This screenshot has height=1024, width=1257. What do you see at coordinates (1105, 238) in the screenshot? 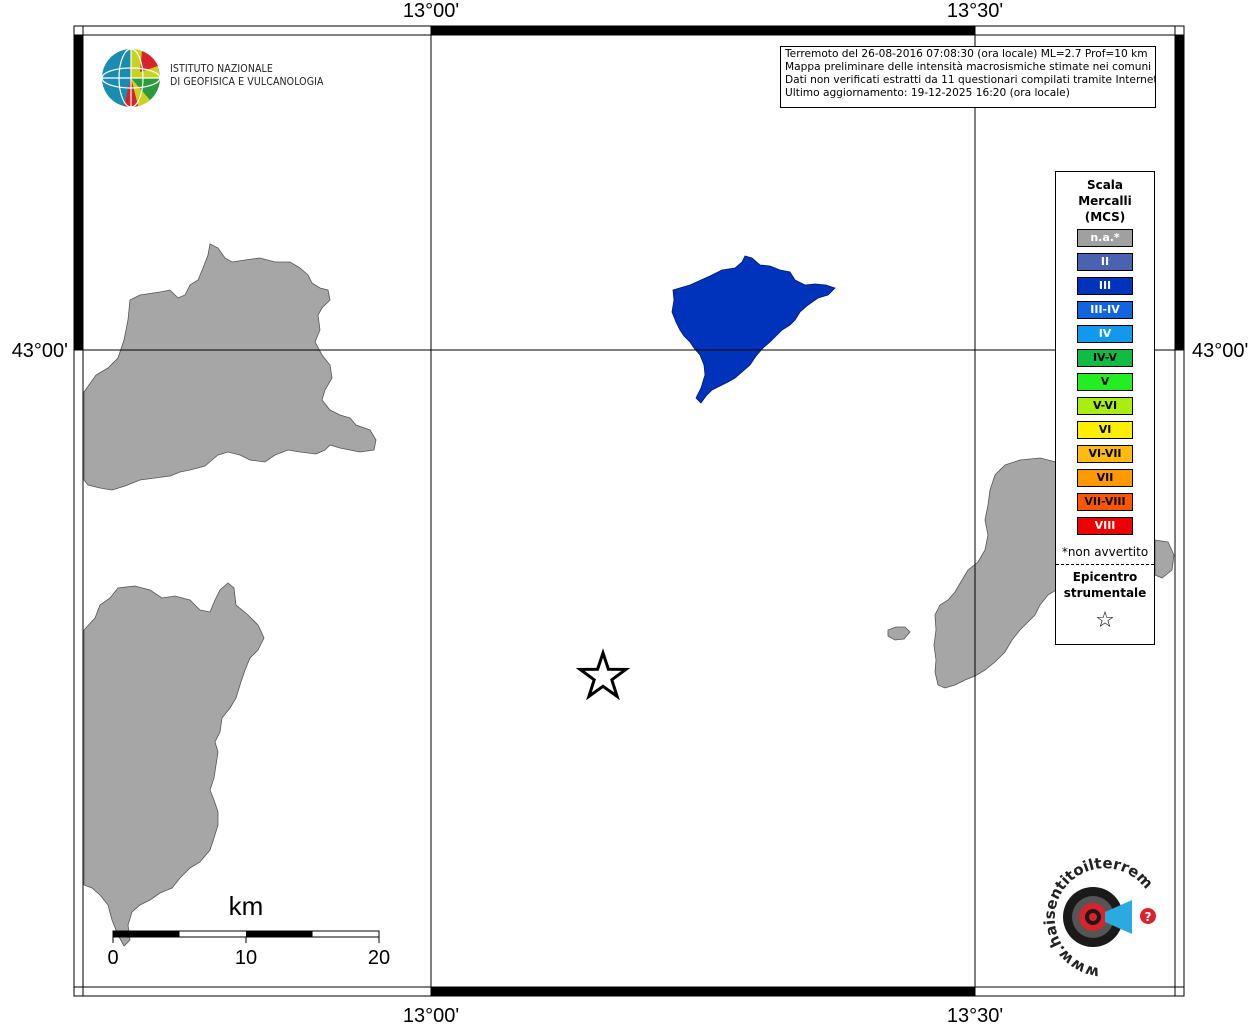
I see `legend-item: n.a.*` at bounding box center [1105, 238].